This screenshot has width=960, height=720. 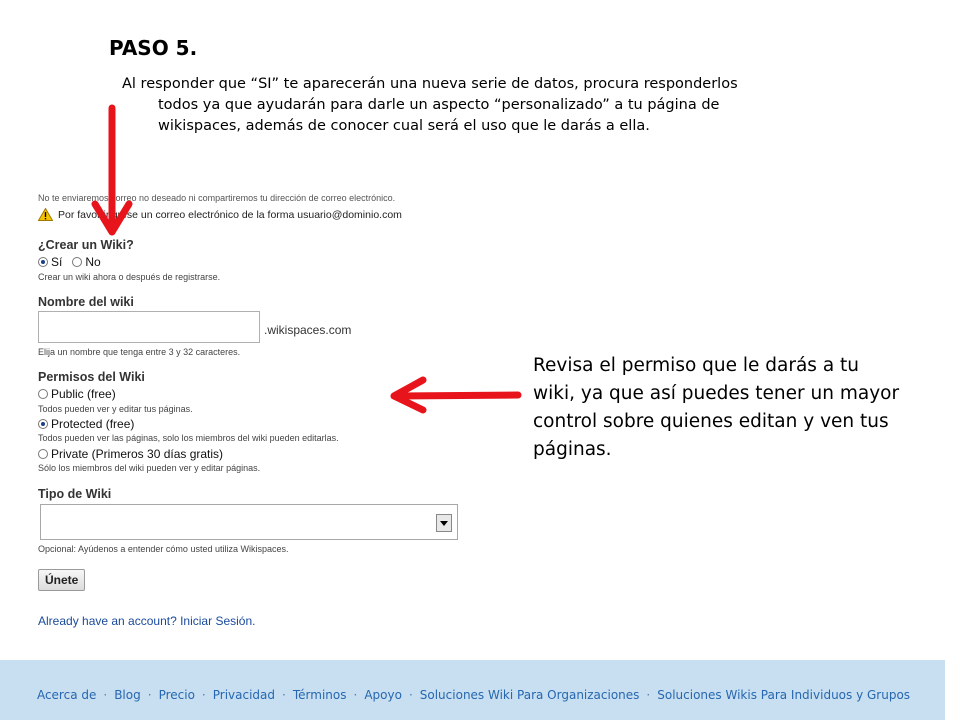 I want to click on create-wiki-options: Sí No, so click(x=69, y=262).